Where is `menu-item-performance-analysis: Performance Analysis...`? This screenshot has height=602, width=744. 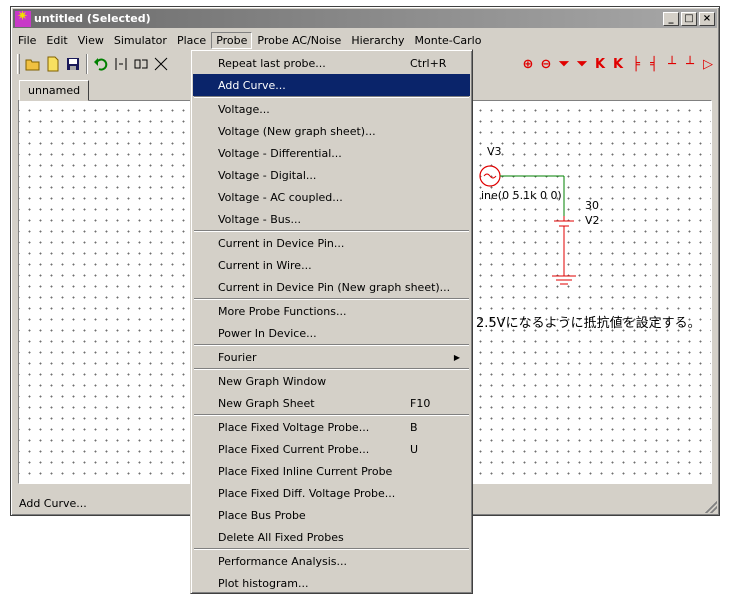
menu-item-performance-analysis: Performance Analysis... is located at coordinates (331, 561).